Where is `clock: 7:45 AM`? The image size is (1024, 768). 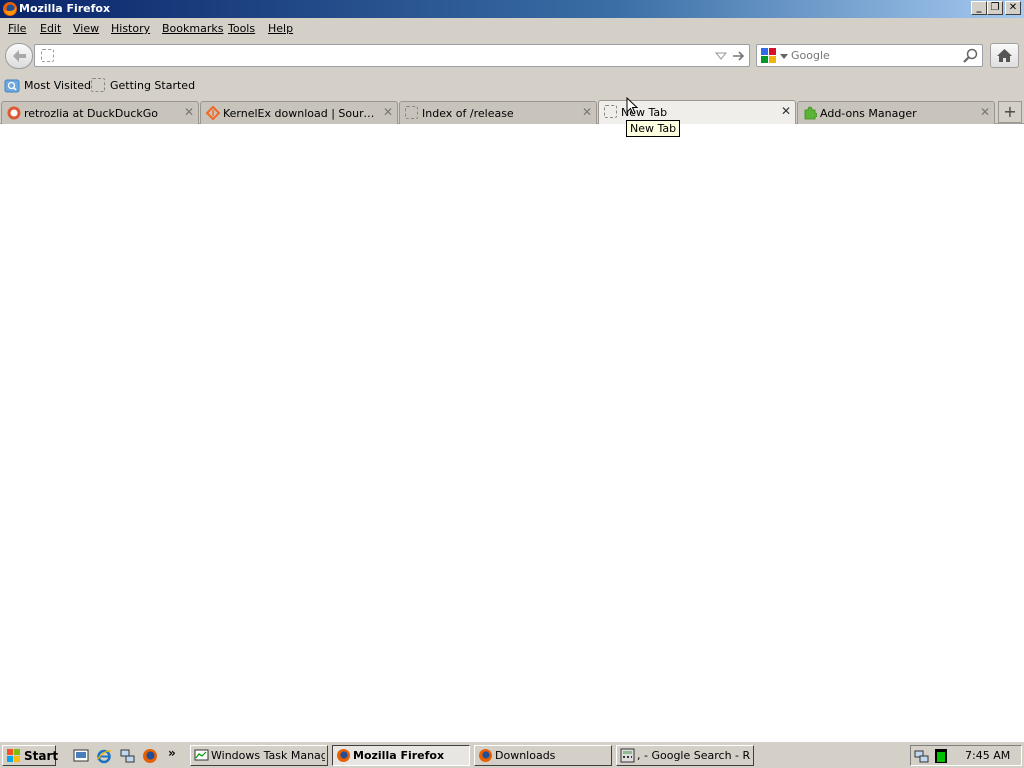
clock: 7:45 AM is located at coordinates (987, 755).